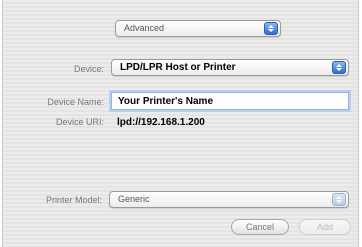 The height and width of the screenshot is (247, 362). Describe the element at coordinates (75, 102) in the screenshot. I see `device-name-label: Device Name:` at that location.